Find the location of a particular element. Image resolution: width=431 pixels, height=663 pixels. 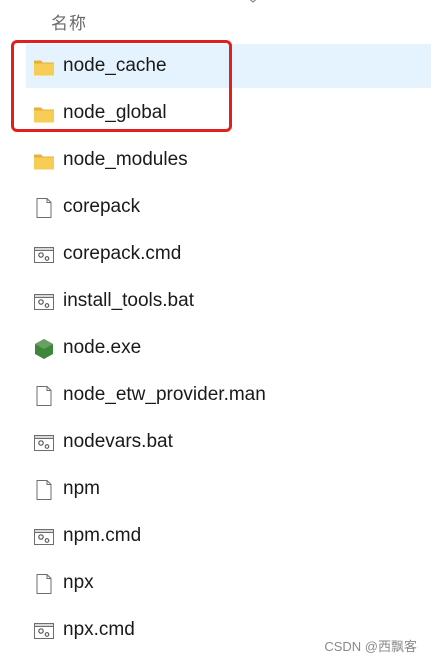

file-row-node-etw-provider-man: node_etw_provider.man is located at coordinates (228, 395).